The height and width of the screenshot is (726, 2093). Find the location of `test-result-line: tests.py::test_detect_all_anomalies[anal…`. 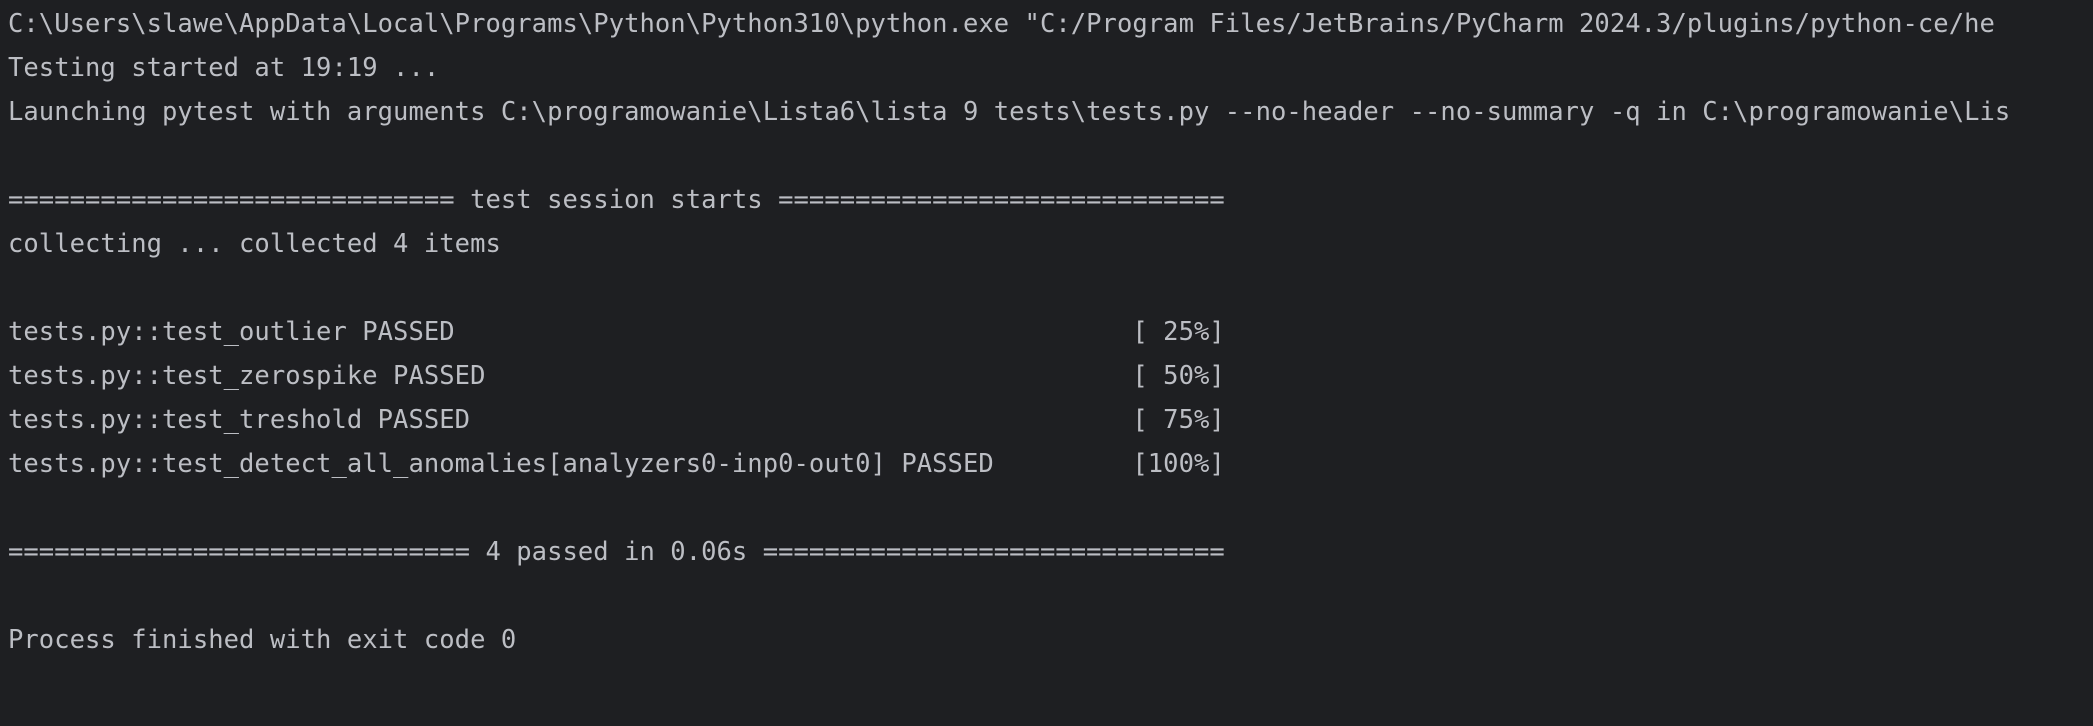

test-result-line: tests.py::test_detect_all_anomalies[anal… is located at coordinates (616, 464).